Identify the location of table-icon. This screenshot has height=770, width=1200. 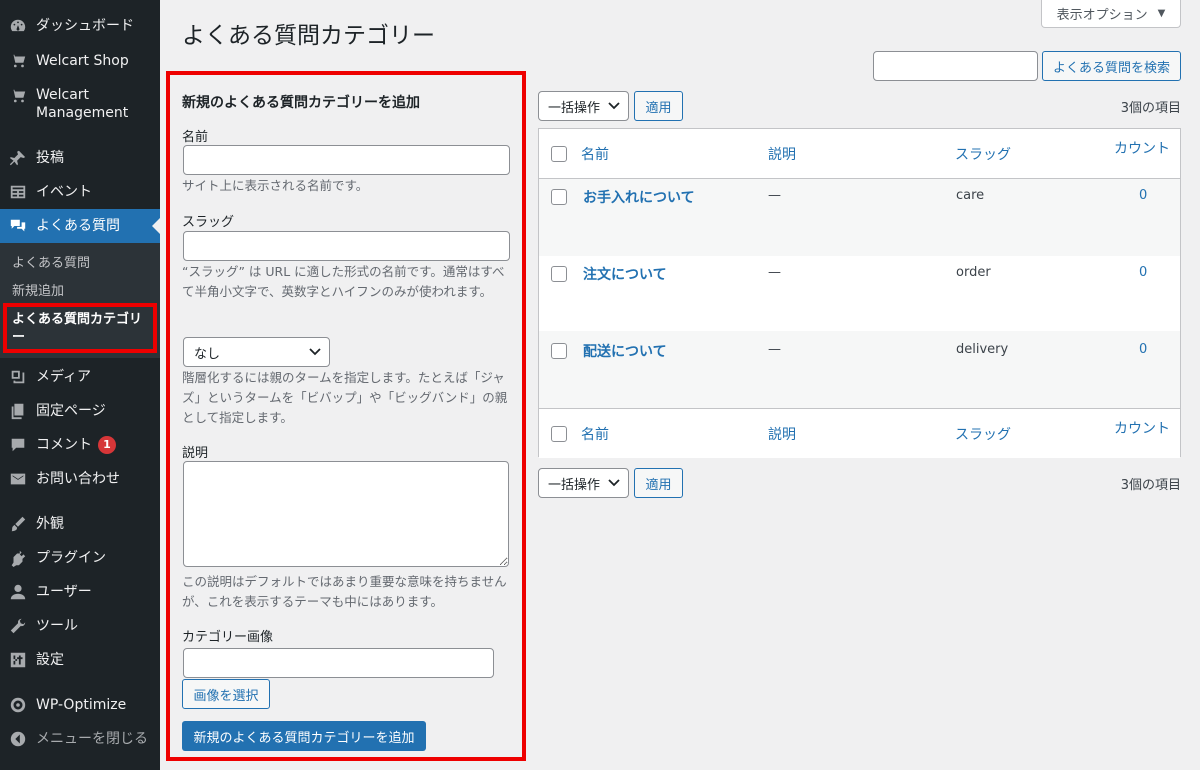
(18, 192).